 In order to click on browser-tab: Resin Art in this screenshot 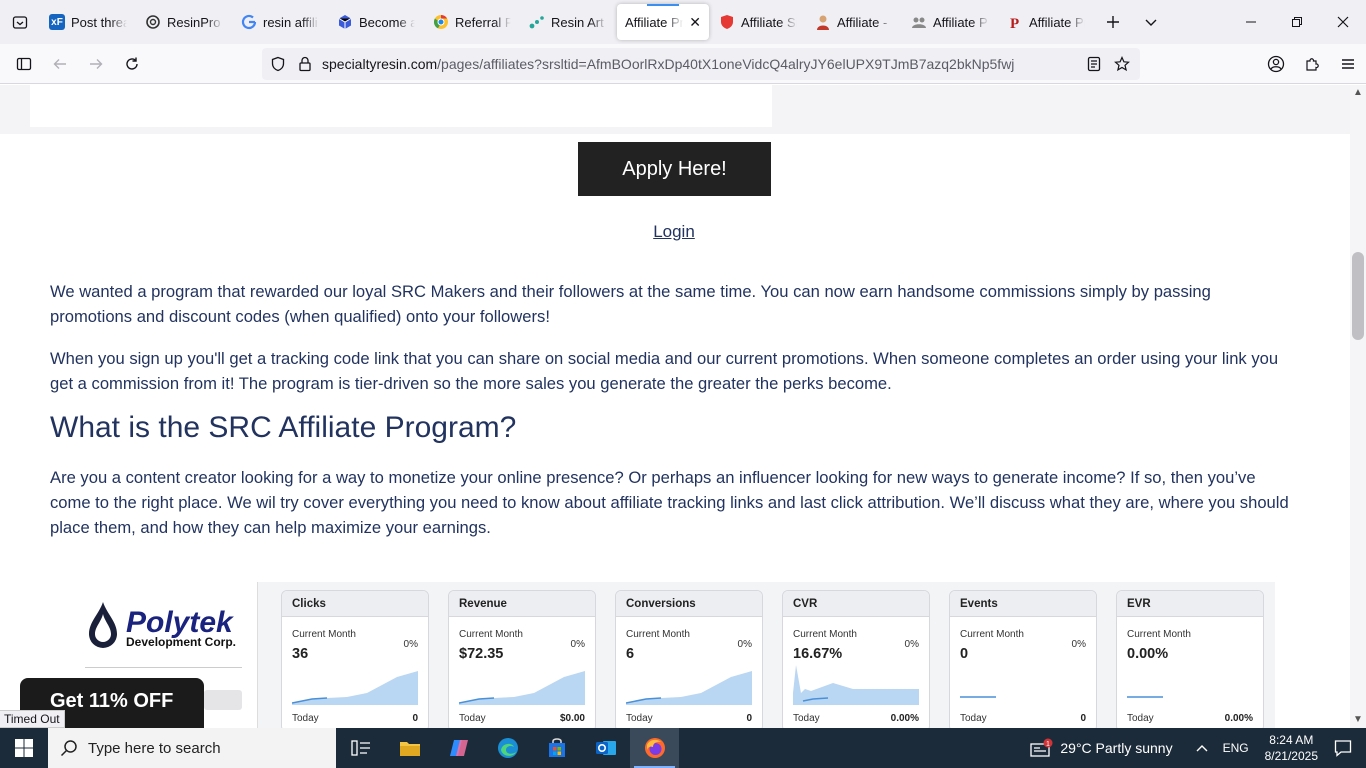, I will do `click(568, 22)`.